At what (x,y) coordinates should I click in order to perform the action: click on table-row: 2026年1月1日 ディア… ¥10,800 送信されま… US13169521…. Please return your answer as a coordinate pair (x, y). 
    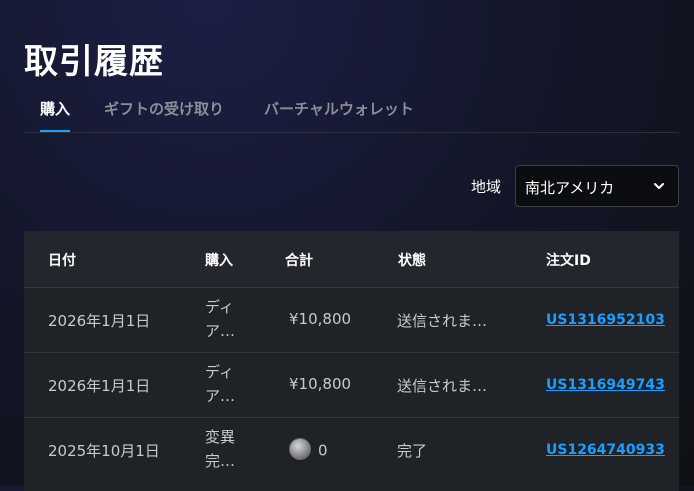
    Looking at the image, I should click on (351, 319).